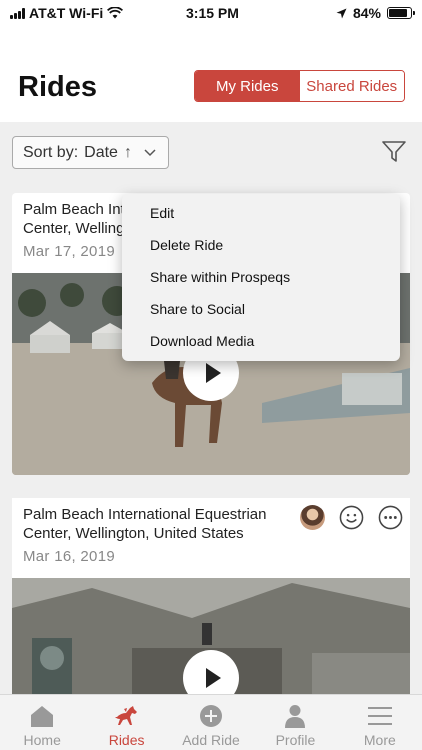 The height and width of the screenshot is (750, 422). What do you see at coordinates (125, 715) in the screenshot?
I see `horse-icon` at bounding box center [125, 715].